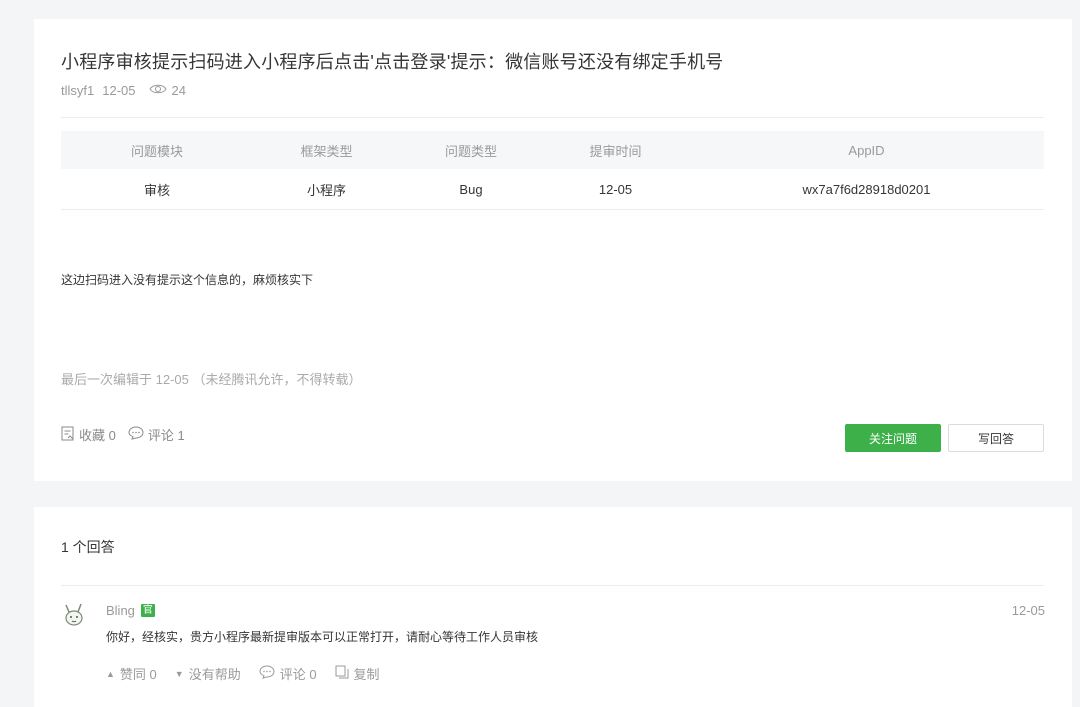 The height and width of the screenshot is (707, 1080). What do you see at coordinates (123, 434) in the screenshot?
I see `question-actions: 收藏 0 评论 1` at bounding box center [123, 434].